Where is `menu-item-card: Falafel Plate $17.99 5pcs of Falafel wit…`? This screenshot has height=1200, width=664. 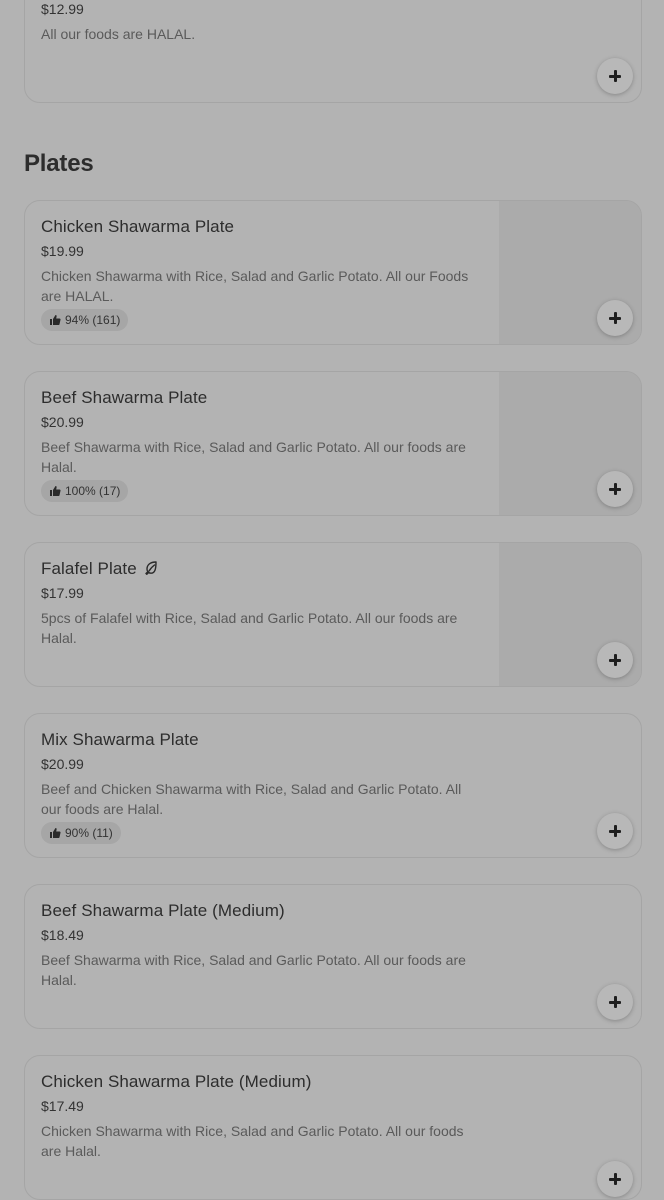
menu-item-card: Falafel Plate $17.99 5pcs of Falafel wit… is located at coordinates (333, 614).